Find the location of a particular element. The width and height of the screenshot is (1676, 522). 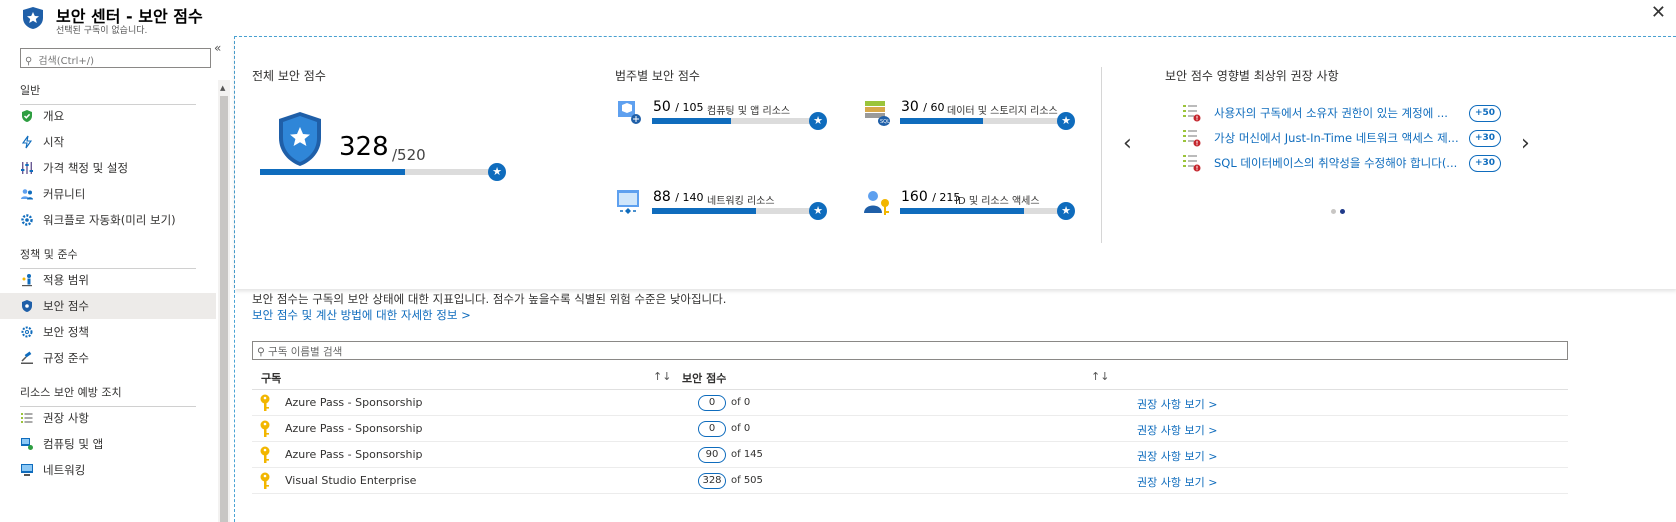

scrollbar-thumb is located at coordinates (224, 309).